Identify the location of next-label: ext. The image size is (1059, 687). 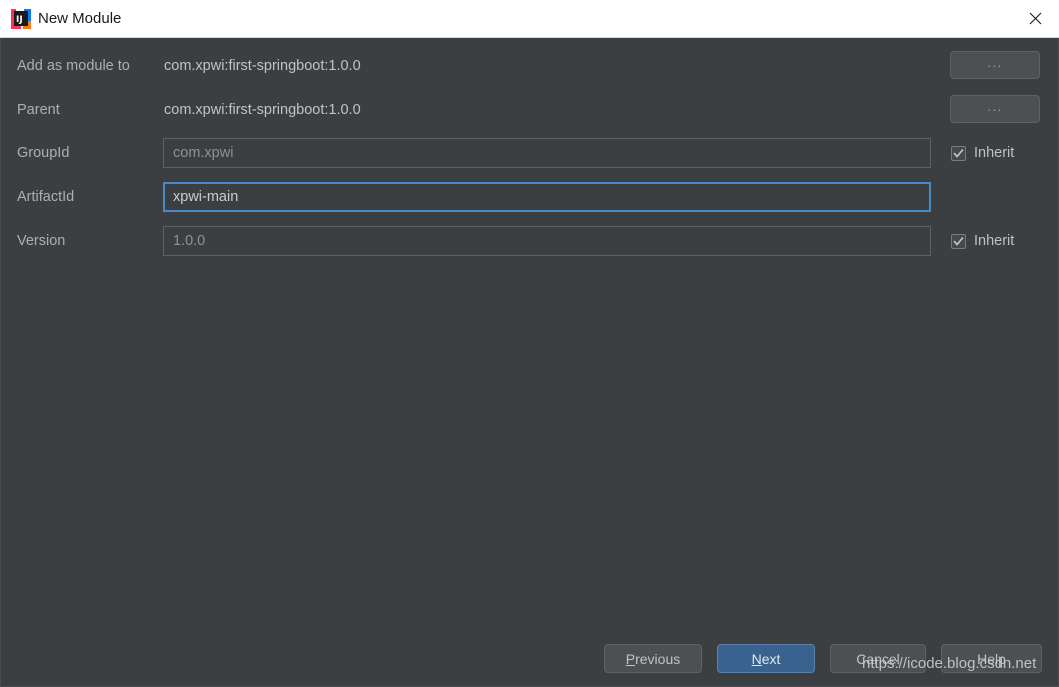
(771, 658).